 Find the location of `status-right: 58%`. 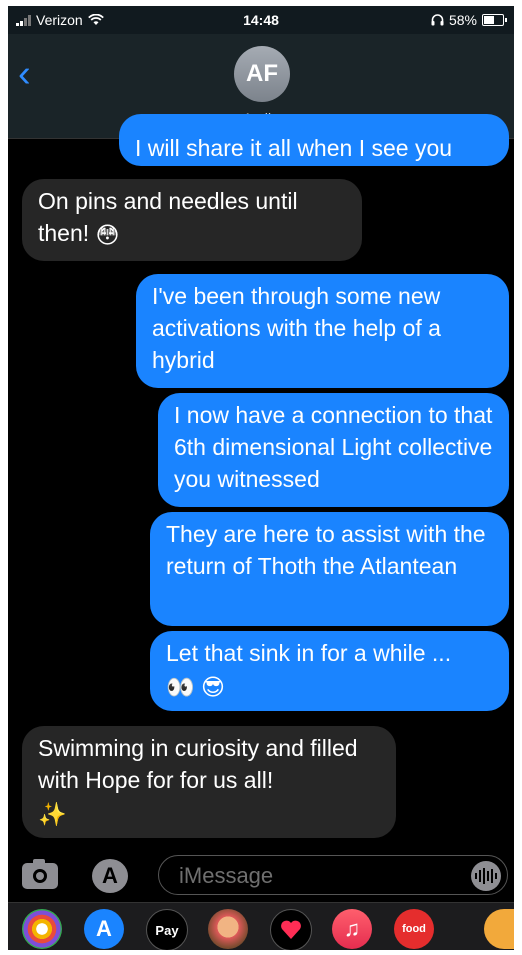

status-right: 58% is located at coordinates (469, 20).